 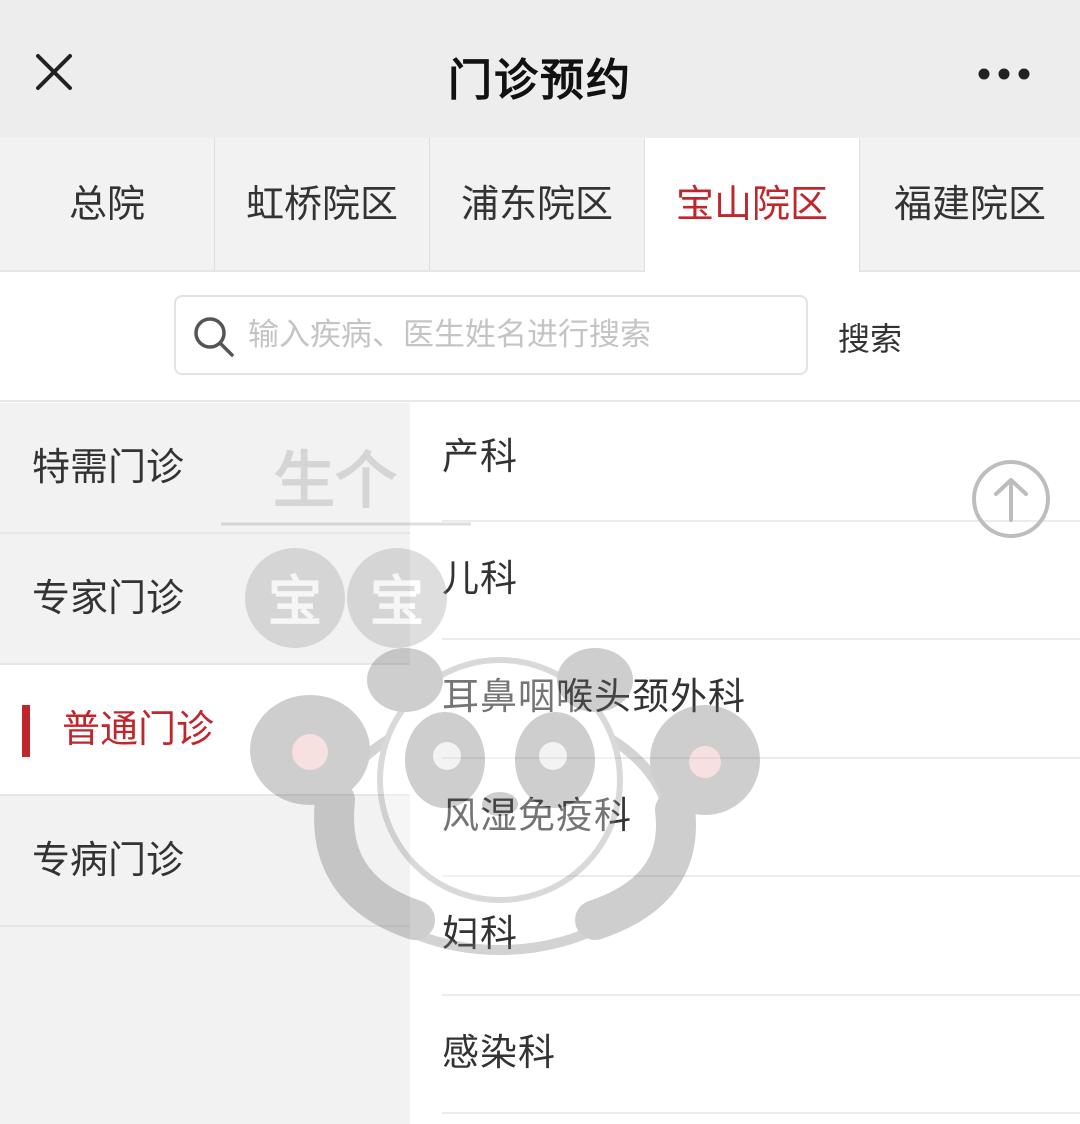 I want to click on list-item: 感染科, so click(x=761, y=1055).